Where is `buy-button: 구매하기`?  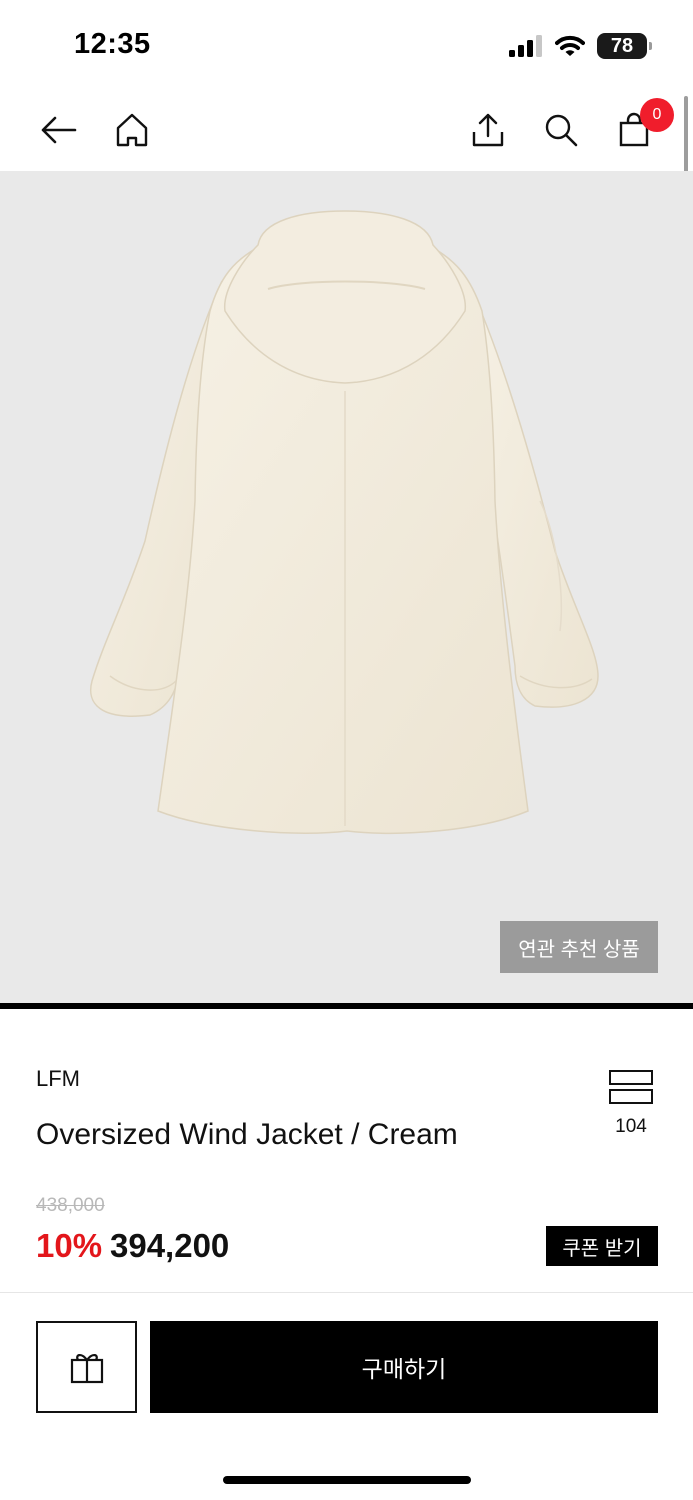
buy-button: 구매하기 is located at coordinates (404, 1367).